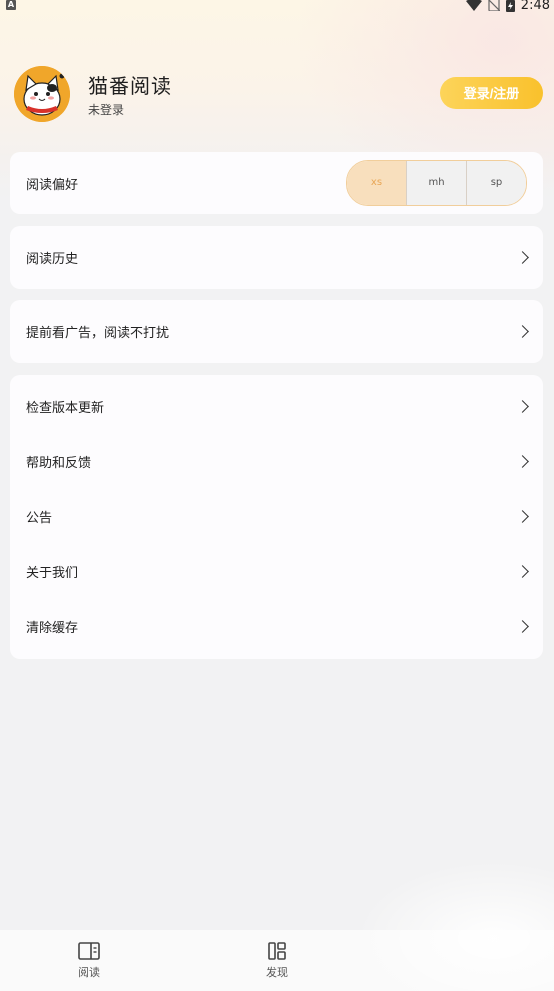 This screenshot has width=554, height=991. I want to click on pref-option-mh: mh, so click(436, 183).